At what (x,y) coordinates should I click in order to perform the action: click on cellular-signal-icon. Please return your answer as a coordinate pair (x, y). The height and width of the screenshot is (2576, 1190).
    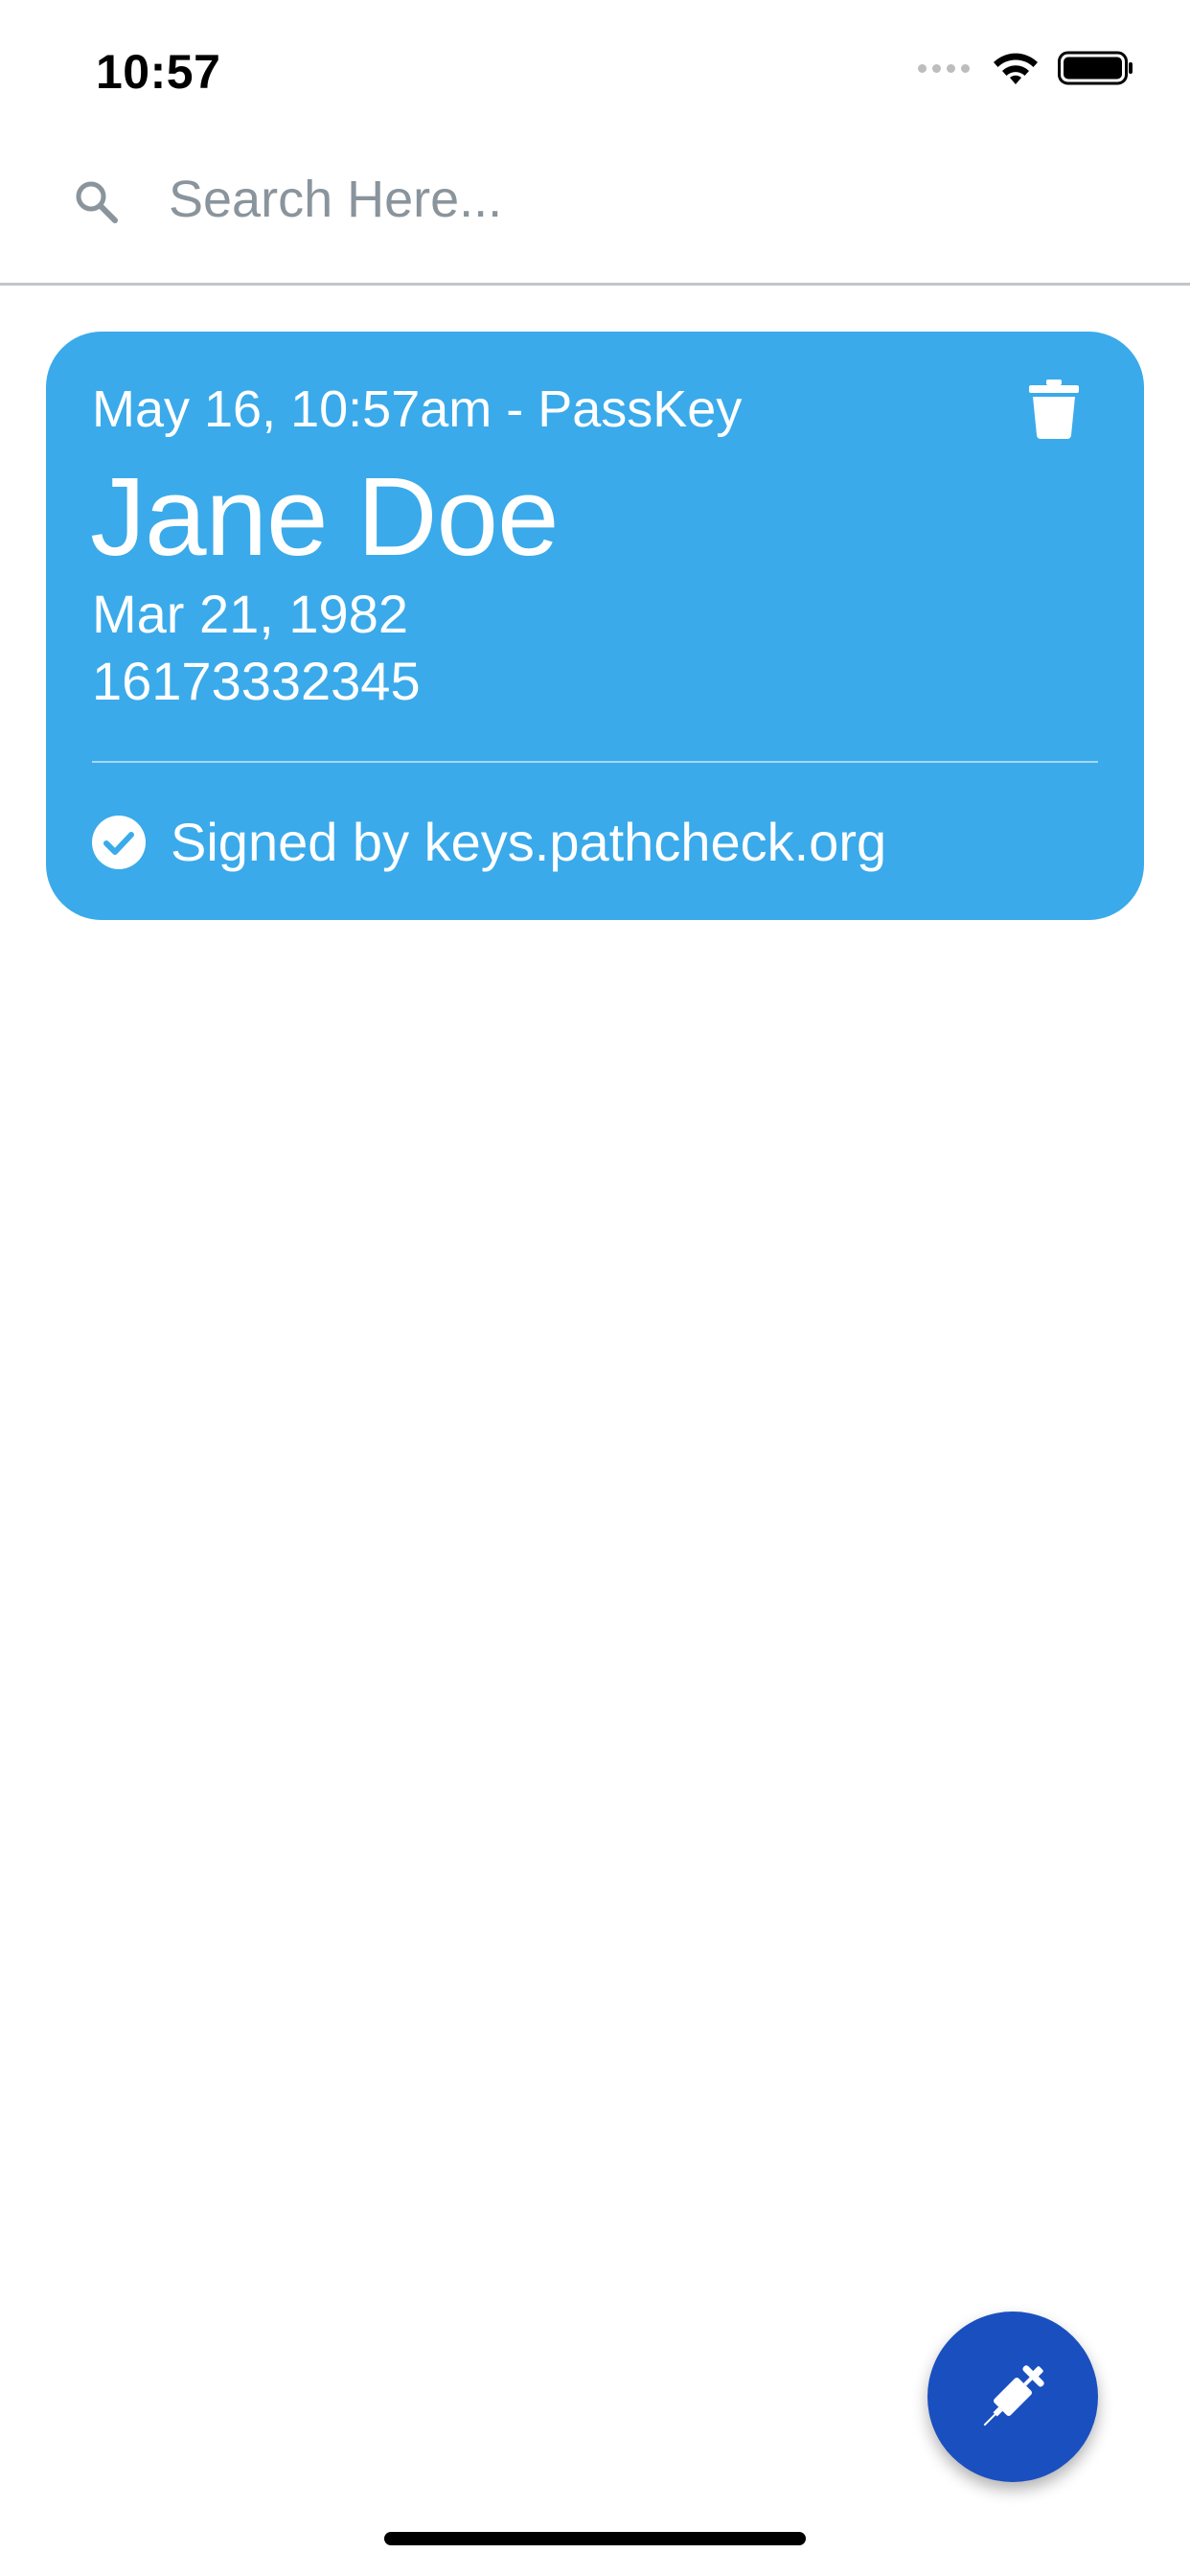
    Looking at the image, I should click on (944, 68).